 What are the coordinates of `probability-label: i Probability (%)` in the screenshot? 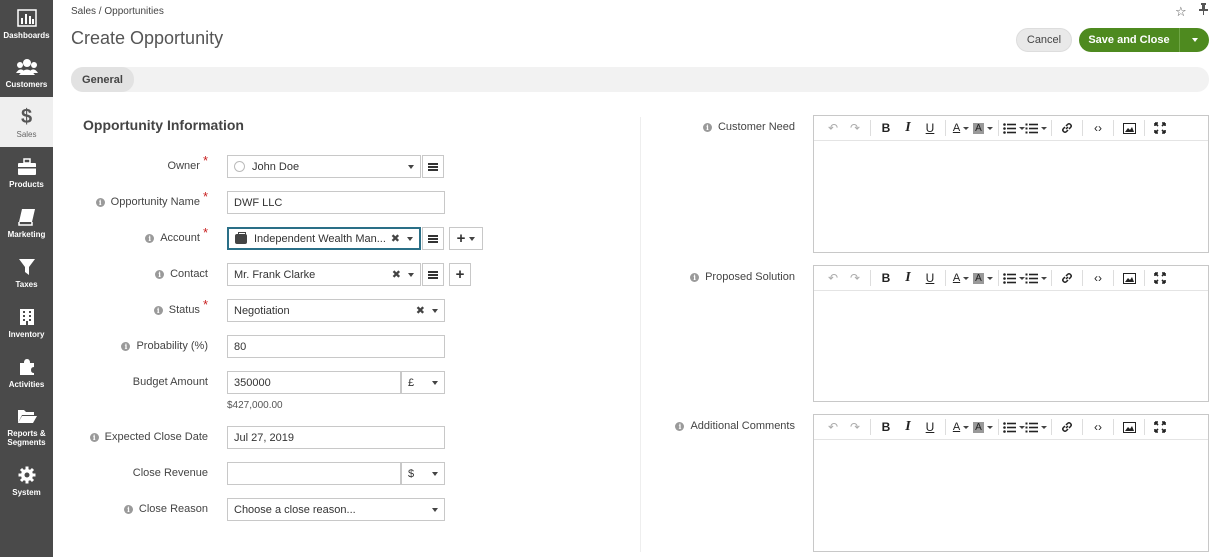 It's located at (164, 346).